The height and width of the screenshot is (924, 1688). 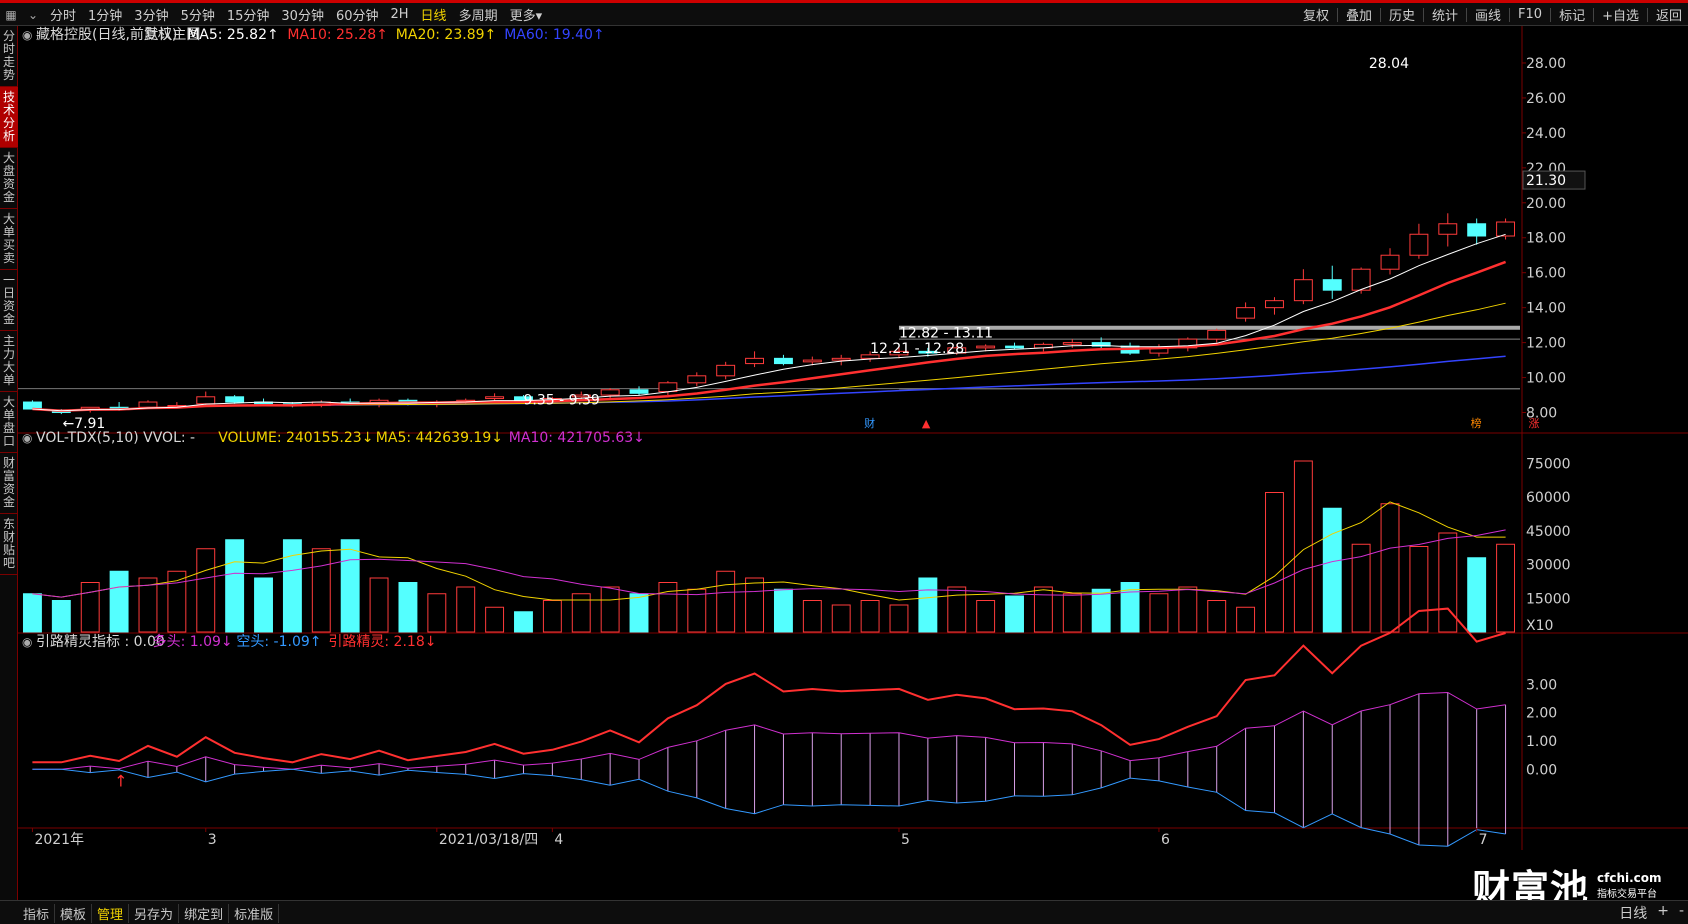 I want to click on indicator-legend-item: 引路精灵: 2.18↓, so click(x=382, y=642).